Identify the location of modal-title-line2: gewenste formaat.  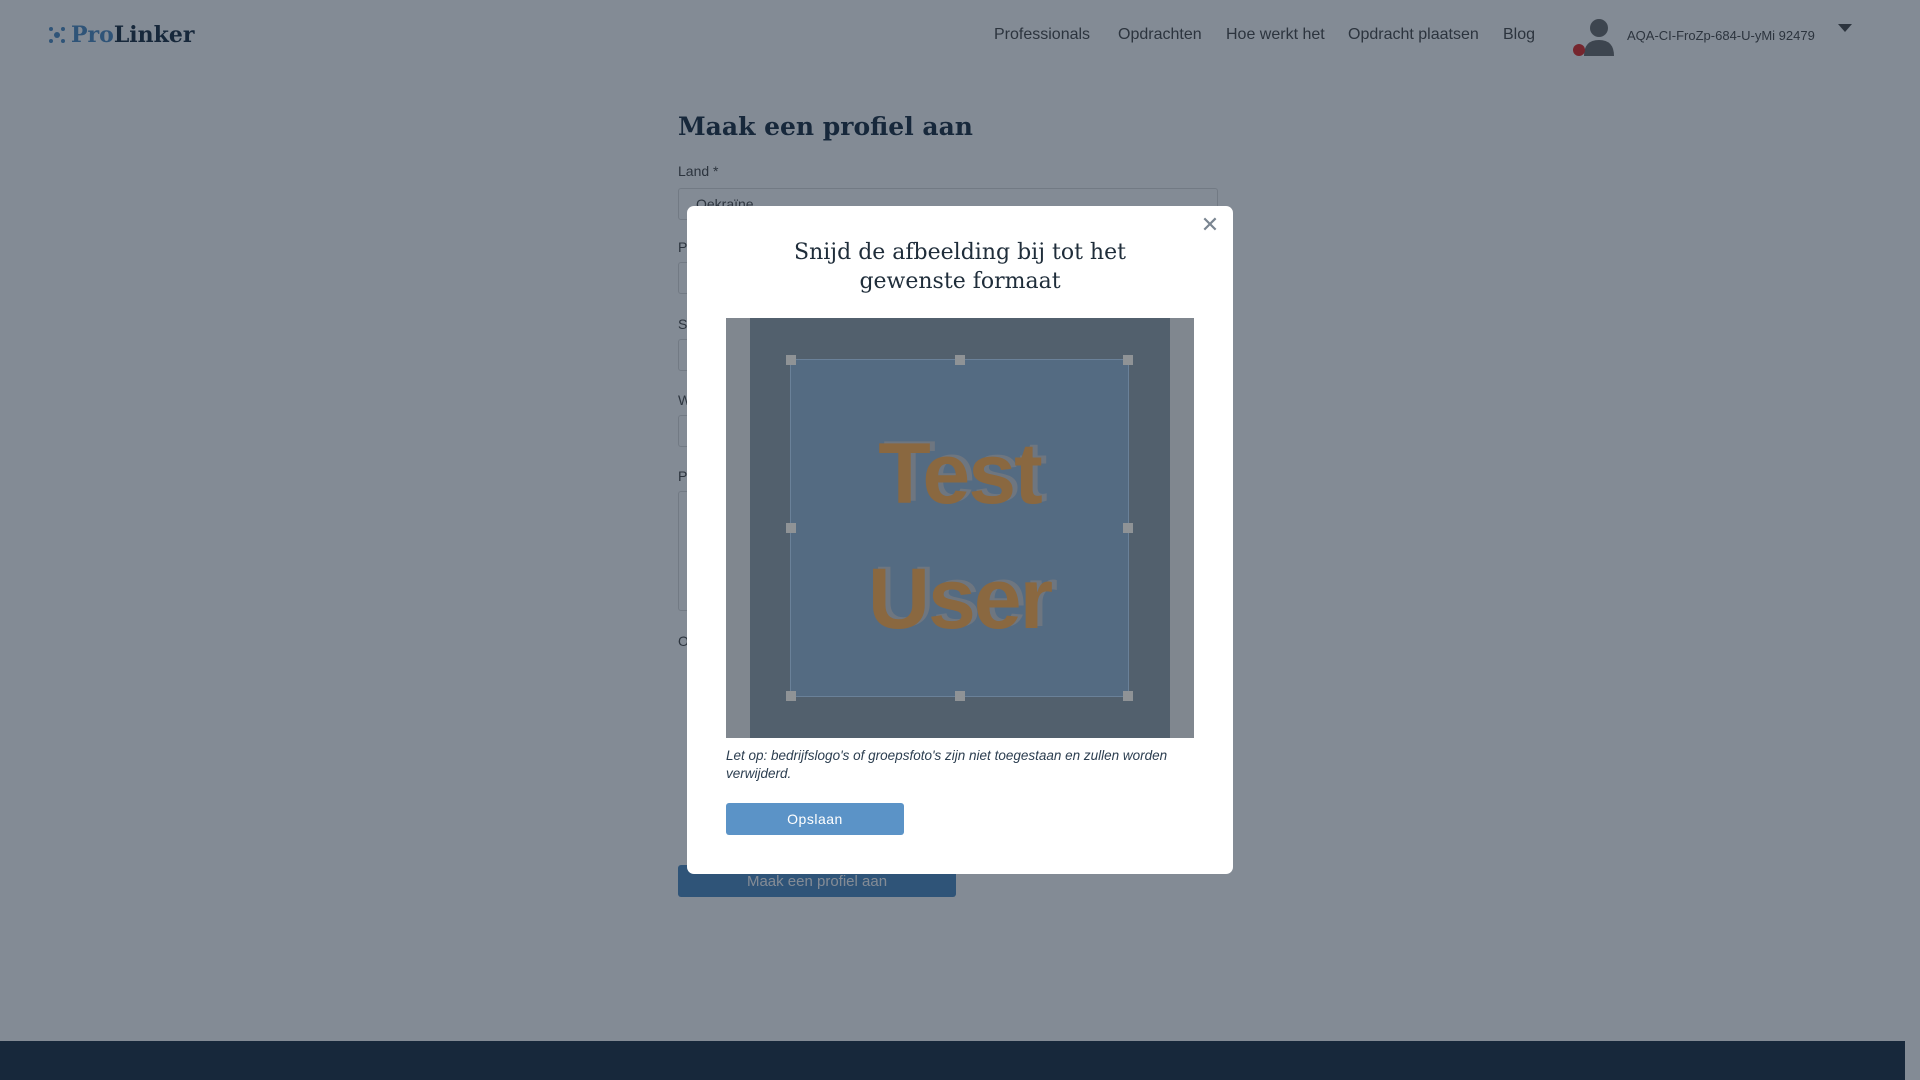
(960, 281).